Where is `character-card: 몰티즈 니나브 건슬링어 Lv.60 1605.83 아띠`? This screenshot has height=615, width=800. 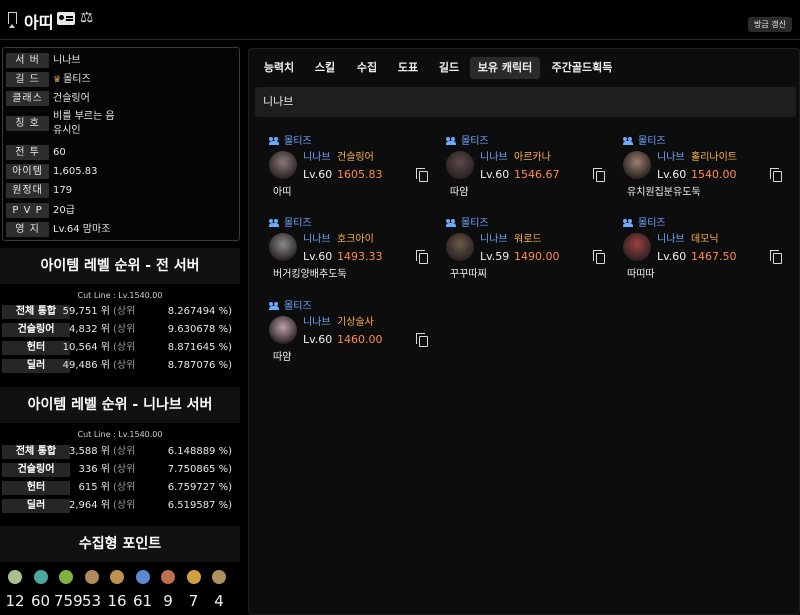
character-card: 몰티즈 니나브 건슬링어 Lv.60 1605.83 아띠 is located at coordinates (354, 173).